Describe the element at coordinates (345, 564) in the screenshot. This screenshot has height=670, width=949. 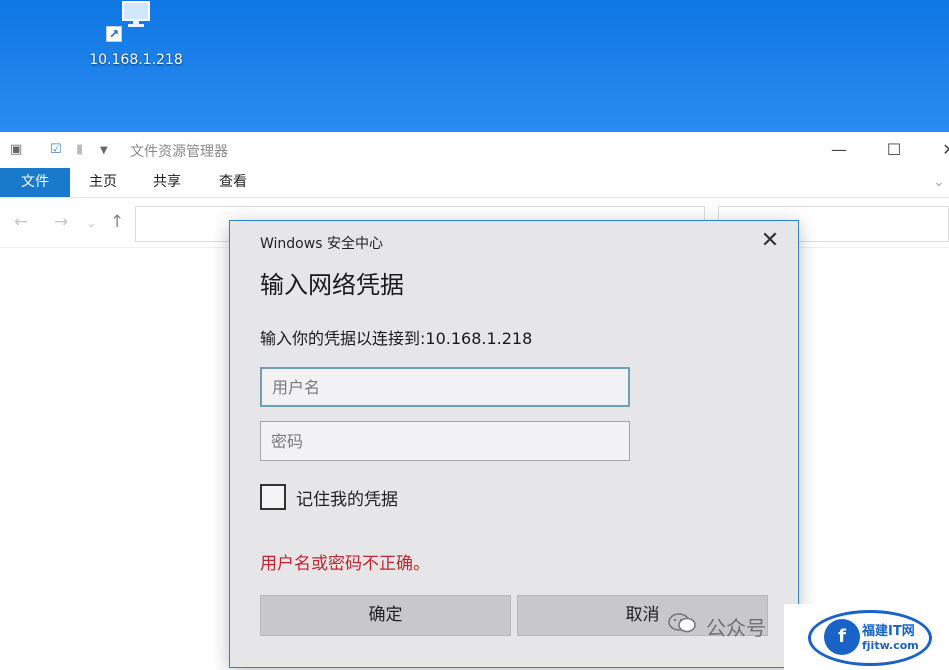
I see `error-message: 用户名或密码不正确。` at that location.